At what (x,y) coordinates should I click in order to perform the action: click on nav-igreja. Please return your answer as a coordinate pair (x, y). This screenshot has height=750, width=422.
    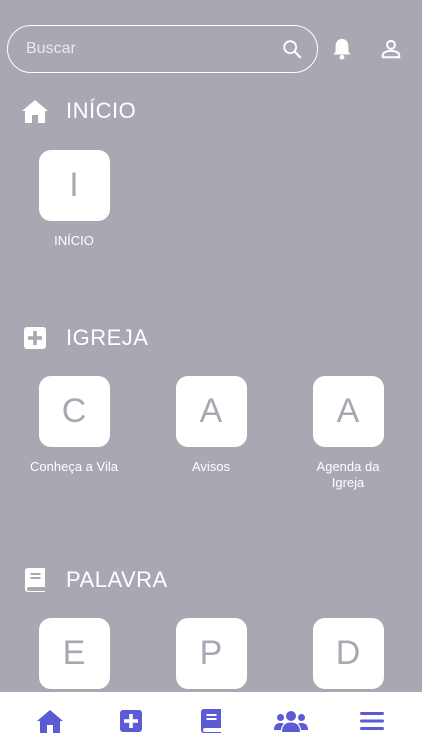
    Looking at the image, I should click on (131, 721).